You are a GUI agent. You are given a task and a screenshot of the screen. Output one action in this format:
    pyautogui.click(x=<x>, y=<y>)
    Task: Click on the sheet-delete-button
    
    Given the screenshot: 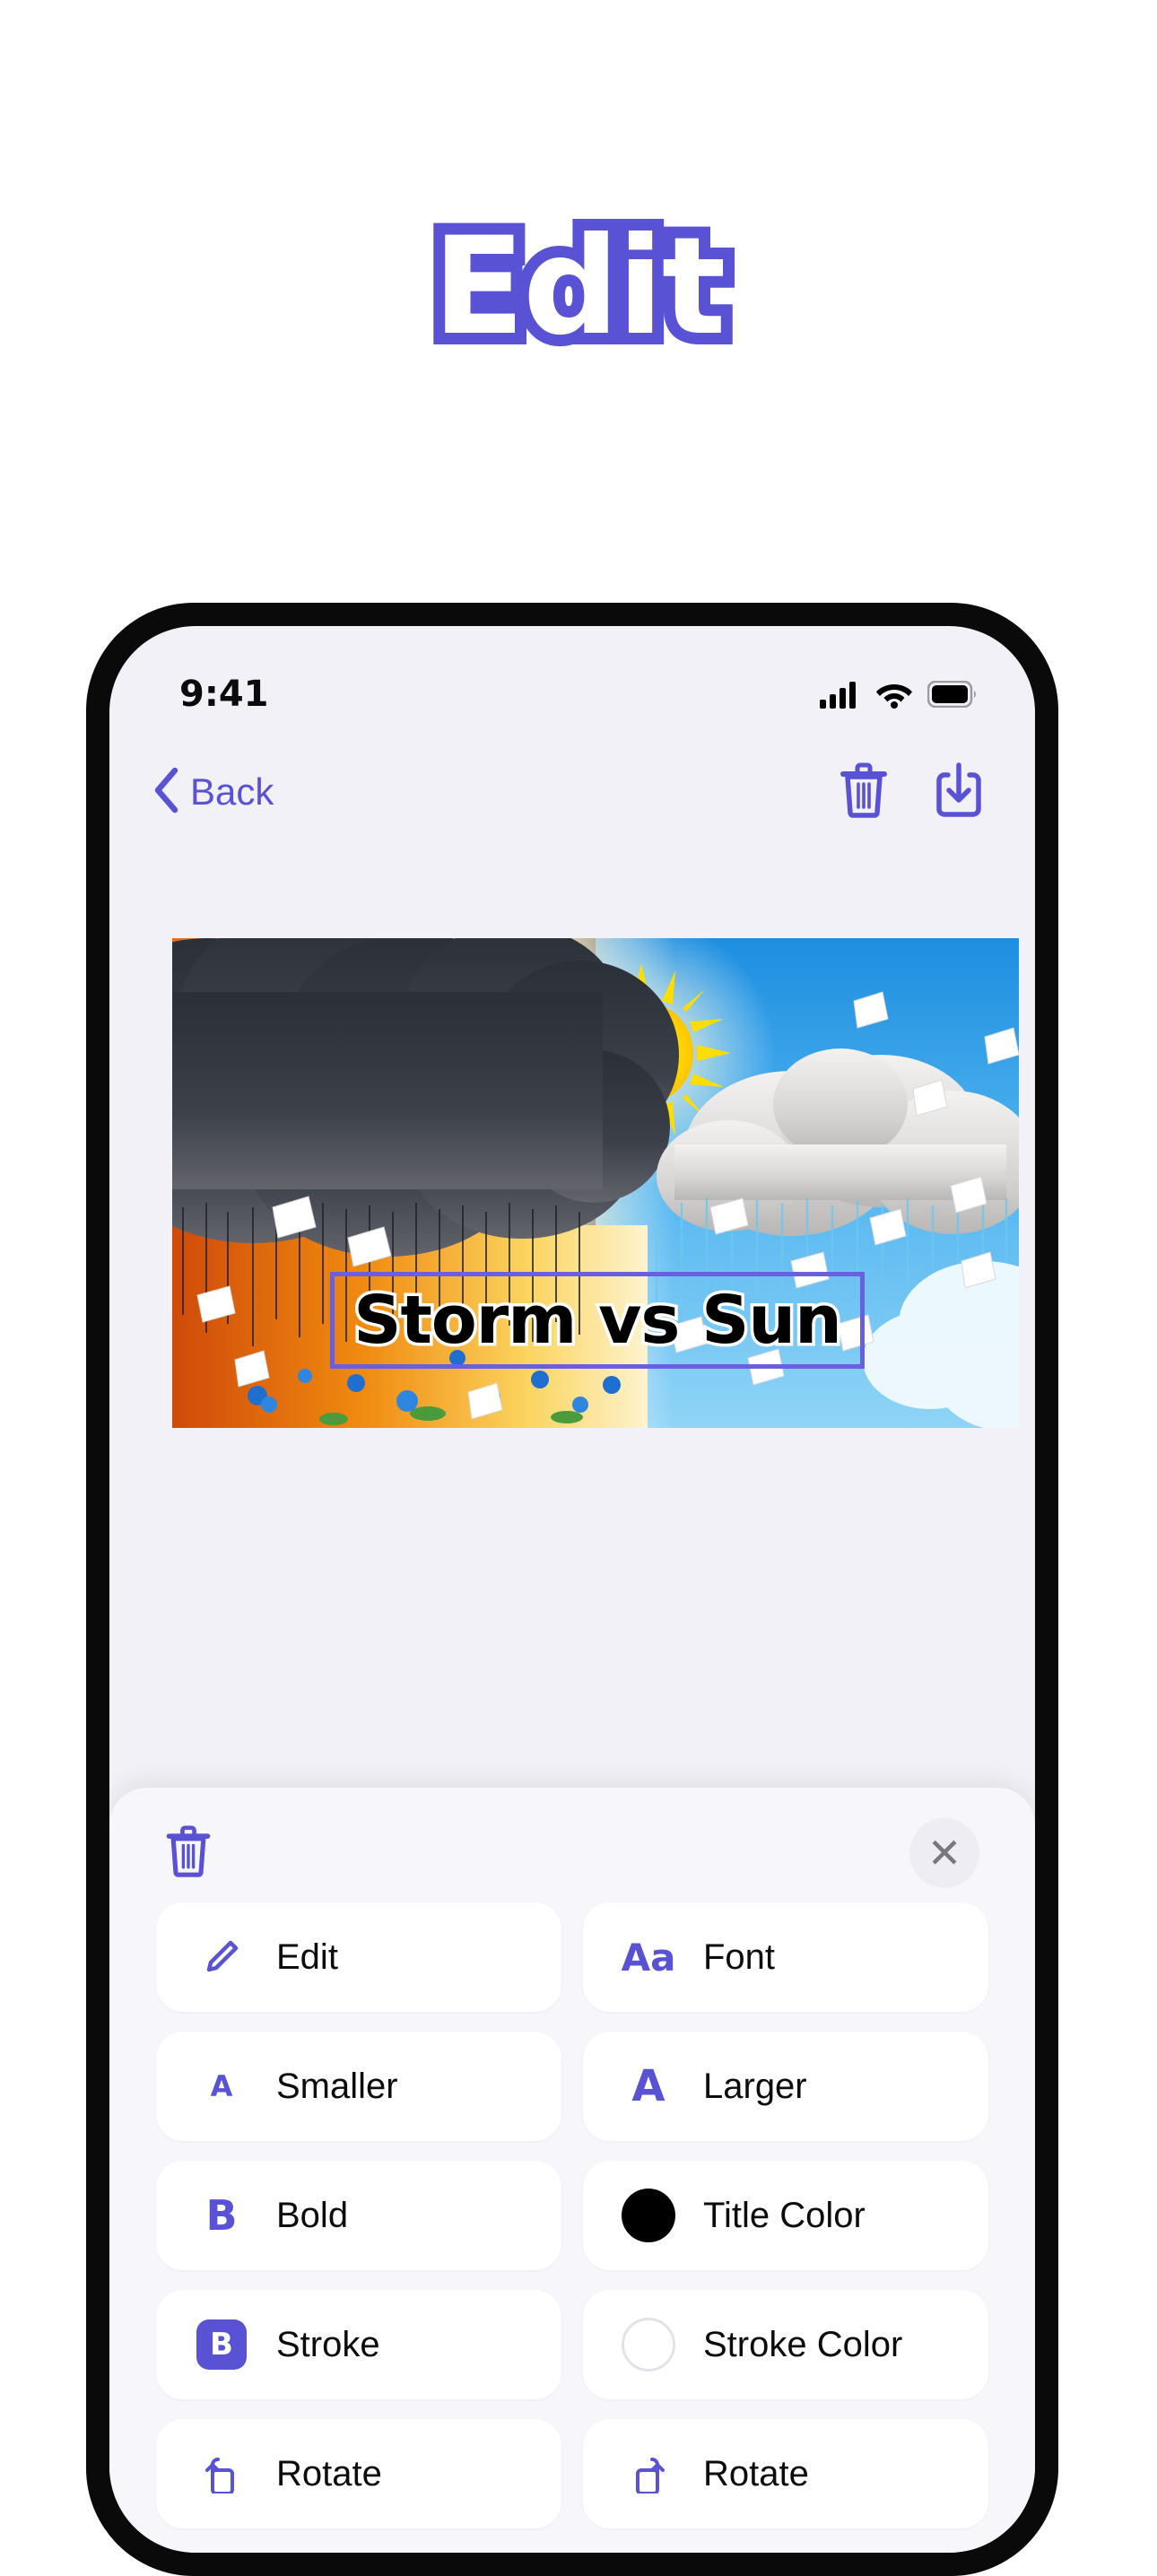 What is the action you would take?
    pyautogui.click(x=188, y=1853)
    